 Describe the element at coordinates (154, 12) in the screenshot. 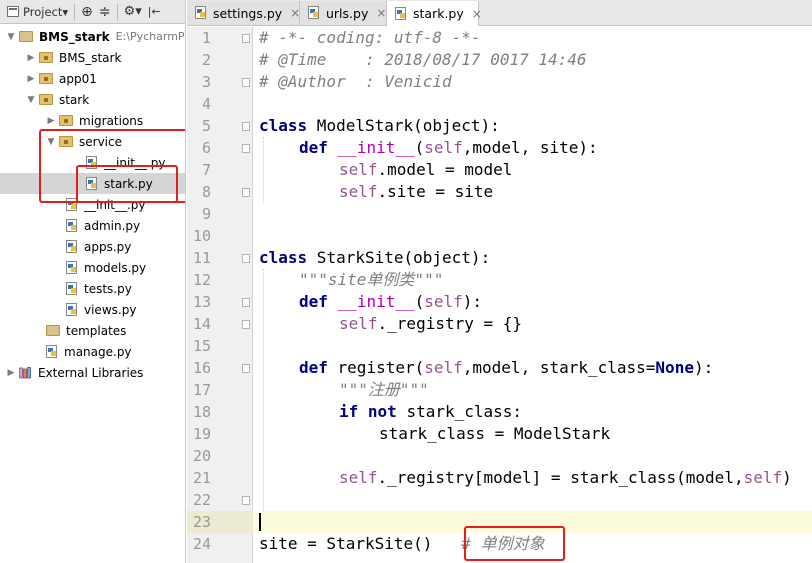

I see `hide-panel-icon: |←` at that location.